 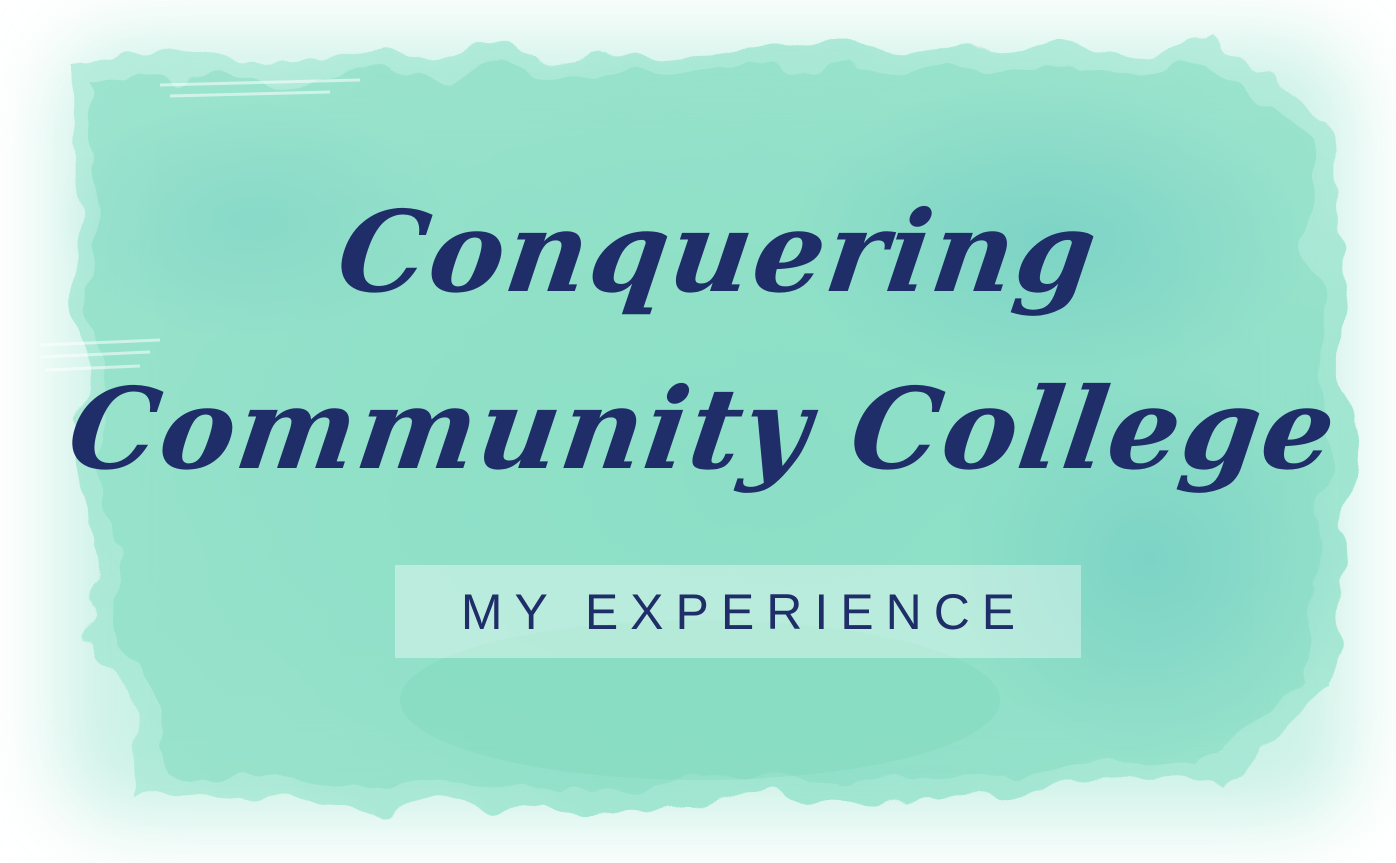 I want to click on title-line-1: Conquering, so click(x=718, y=252).